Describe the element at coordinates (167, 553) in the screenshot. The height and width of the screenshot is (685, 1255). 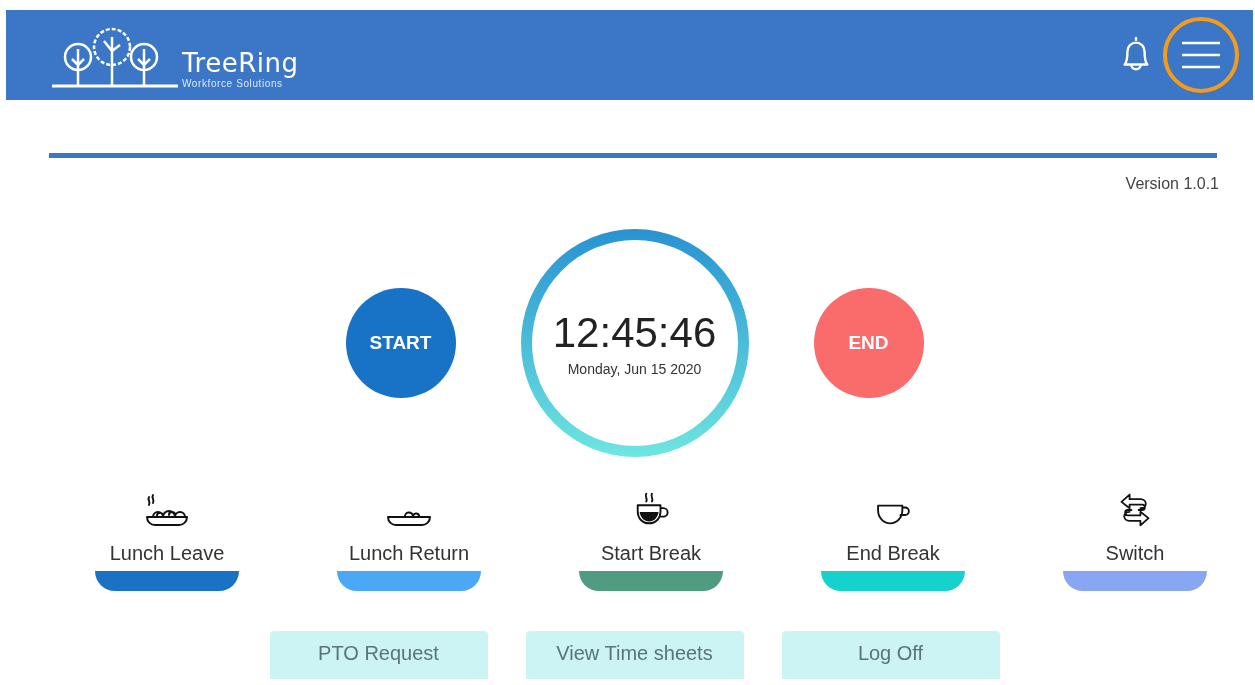
I see `action-label: Lunch Leave` at that location.